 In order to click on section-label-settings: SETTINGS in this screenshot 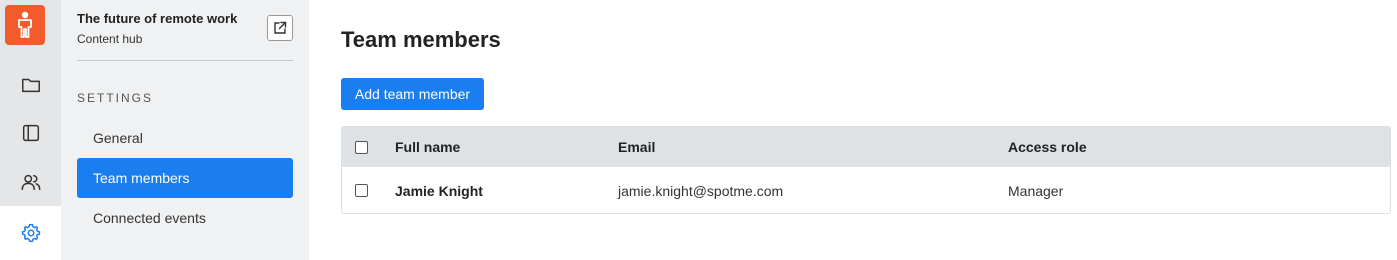, I will do `click(115, 98)`.